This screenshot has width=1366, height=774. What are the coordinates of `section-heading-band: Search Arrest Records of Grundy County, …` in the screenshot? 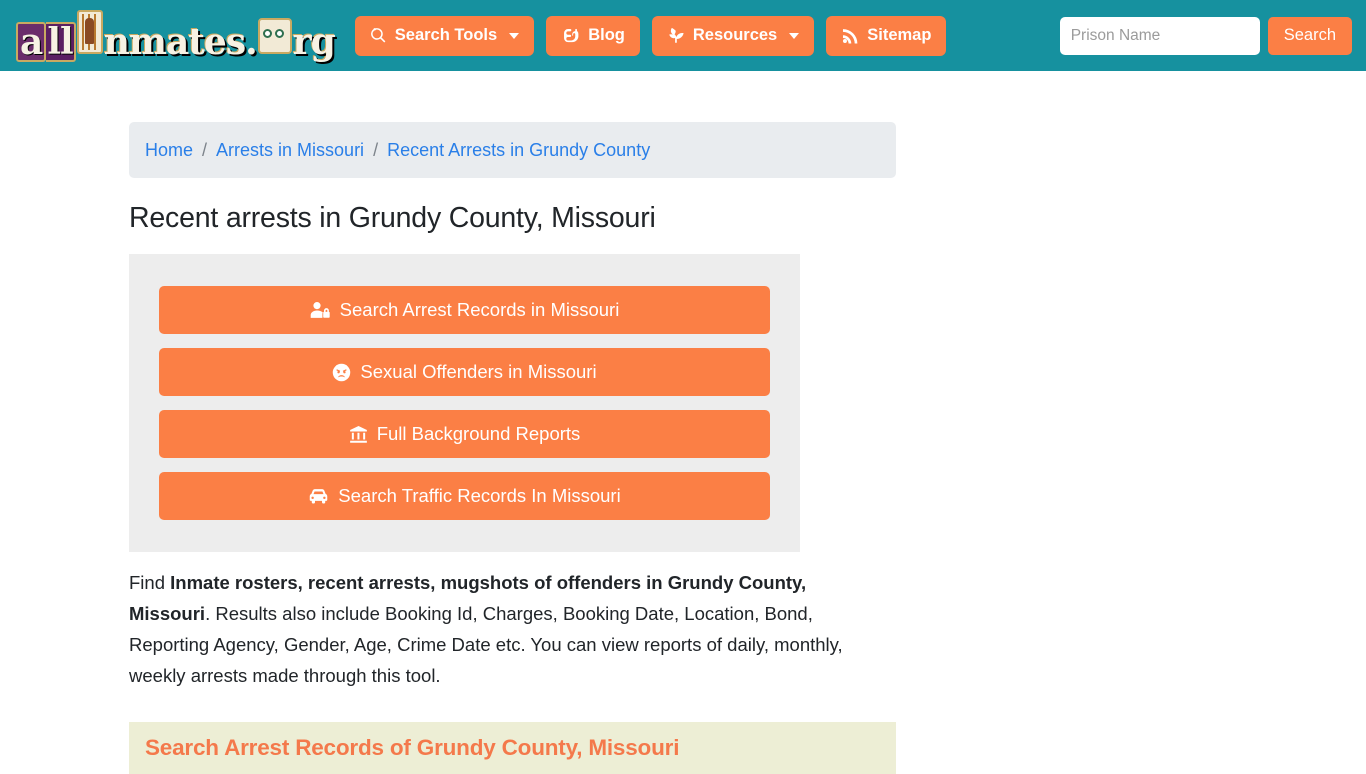 It's located at (512, 748).